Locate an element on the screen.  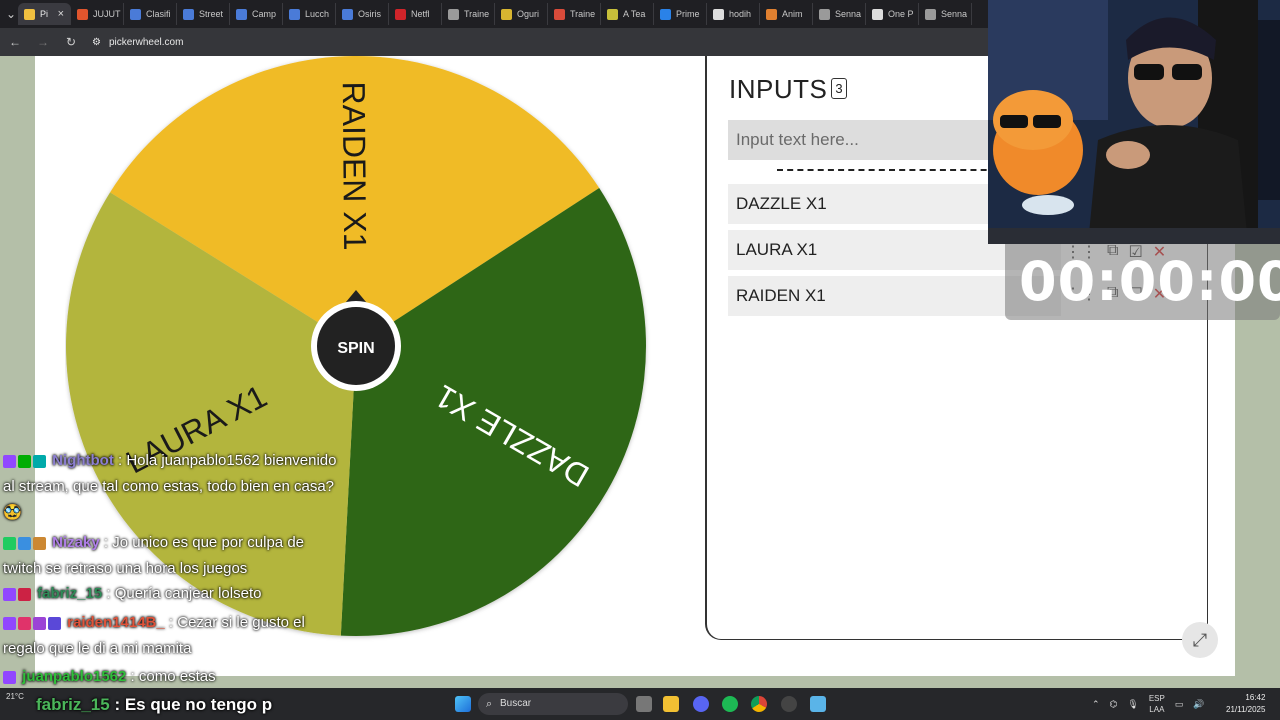
browser-tab: JUJUT is located at coordinates (97, 14).